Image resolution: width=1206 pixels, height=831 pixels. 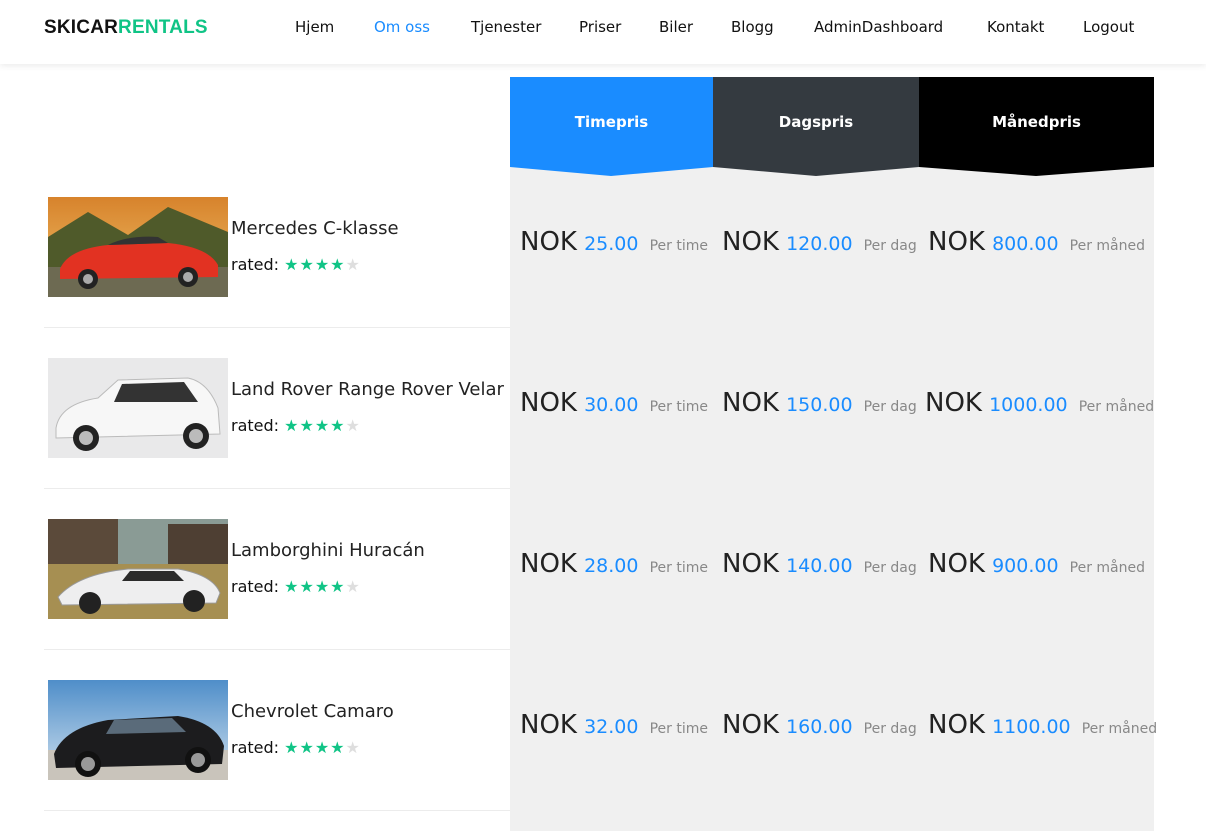 I want to click on price-amount: 25.00, so click(x=611, y=244).